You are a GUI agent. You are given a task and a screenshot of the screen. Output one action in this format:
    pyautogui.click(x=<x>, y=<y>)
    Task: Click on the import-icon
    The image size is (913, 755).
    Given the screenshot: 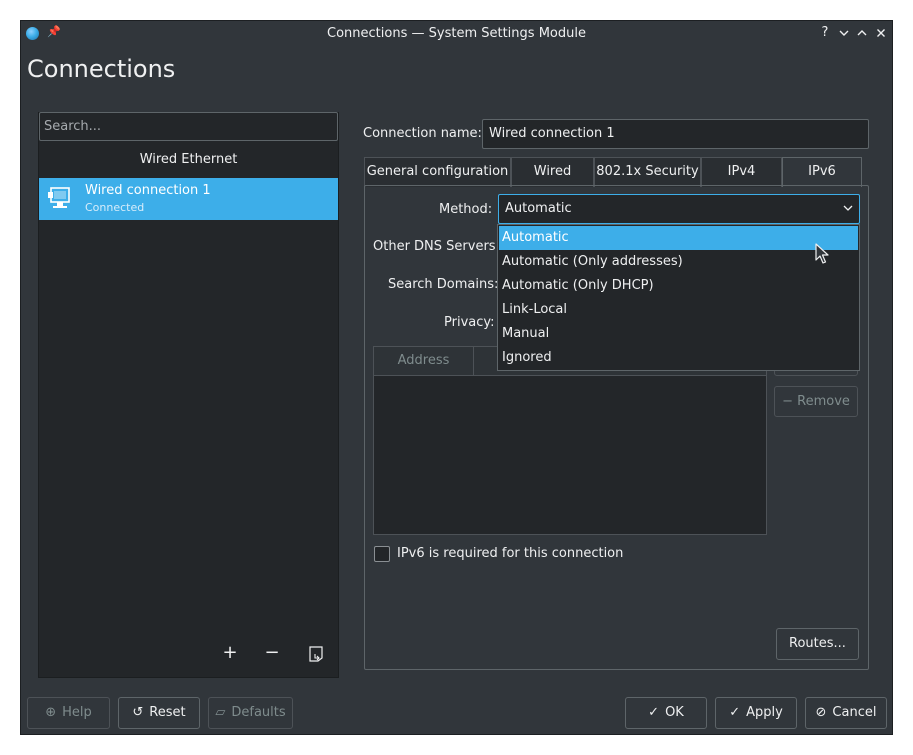 What is the action you would take?
    pyautogui.click(x=316, y=654)
    